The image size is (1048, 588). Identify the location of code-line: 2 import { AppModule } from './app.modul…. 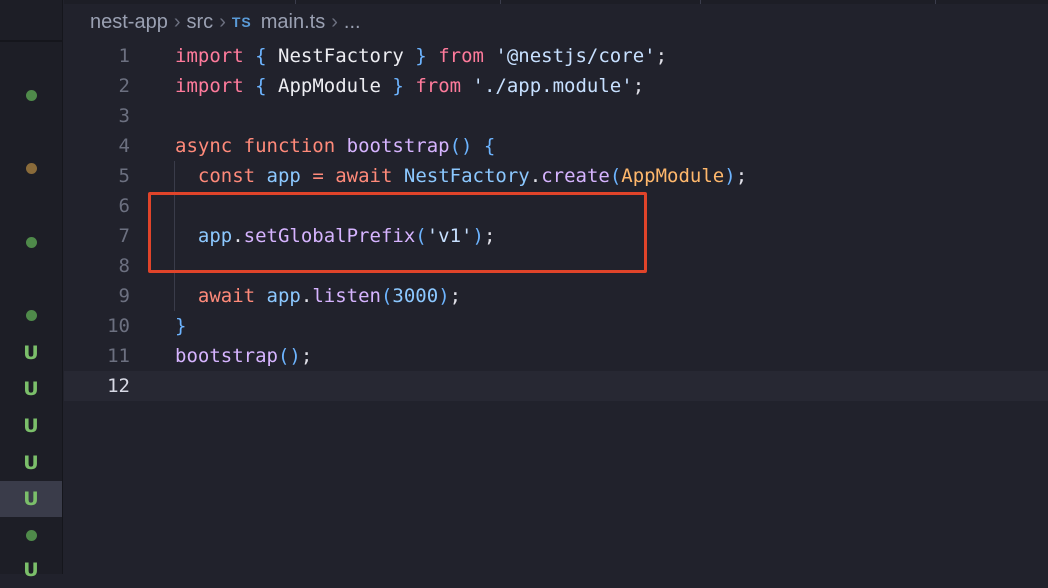
(556, 86).